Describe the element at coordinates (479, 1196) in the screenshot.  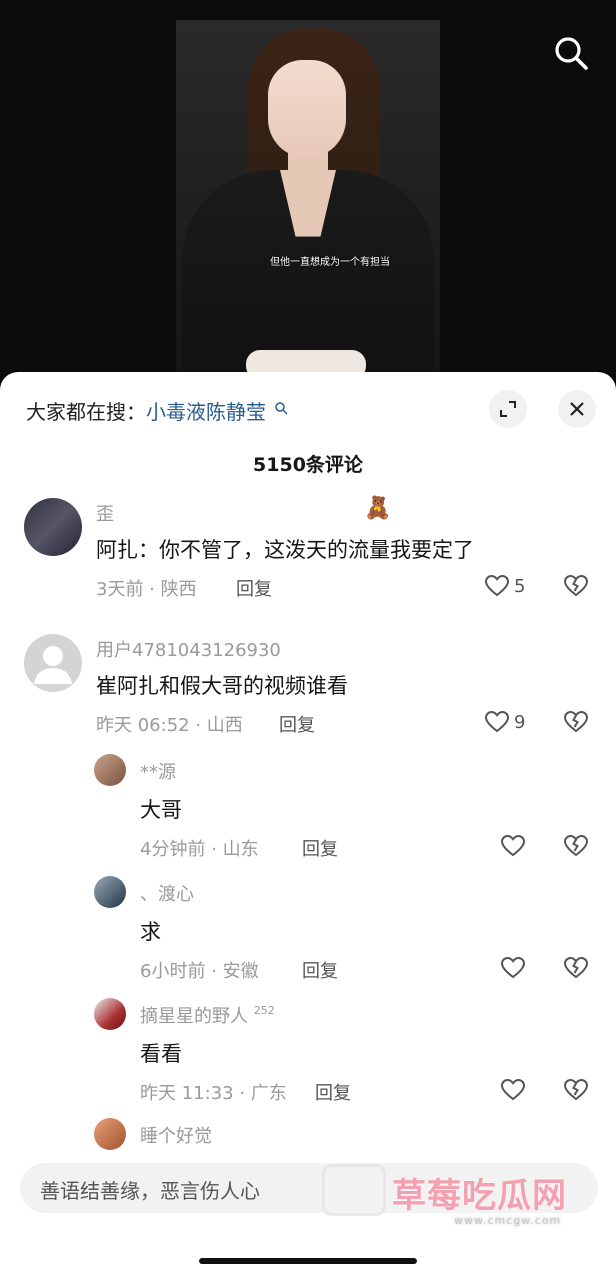
I see `watermark-name: 草莓吃瓜网` at that location.